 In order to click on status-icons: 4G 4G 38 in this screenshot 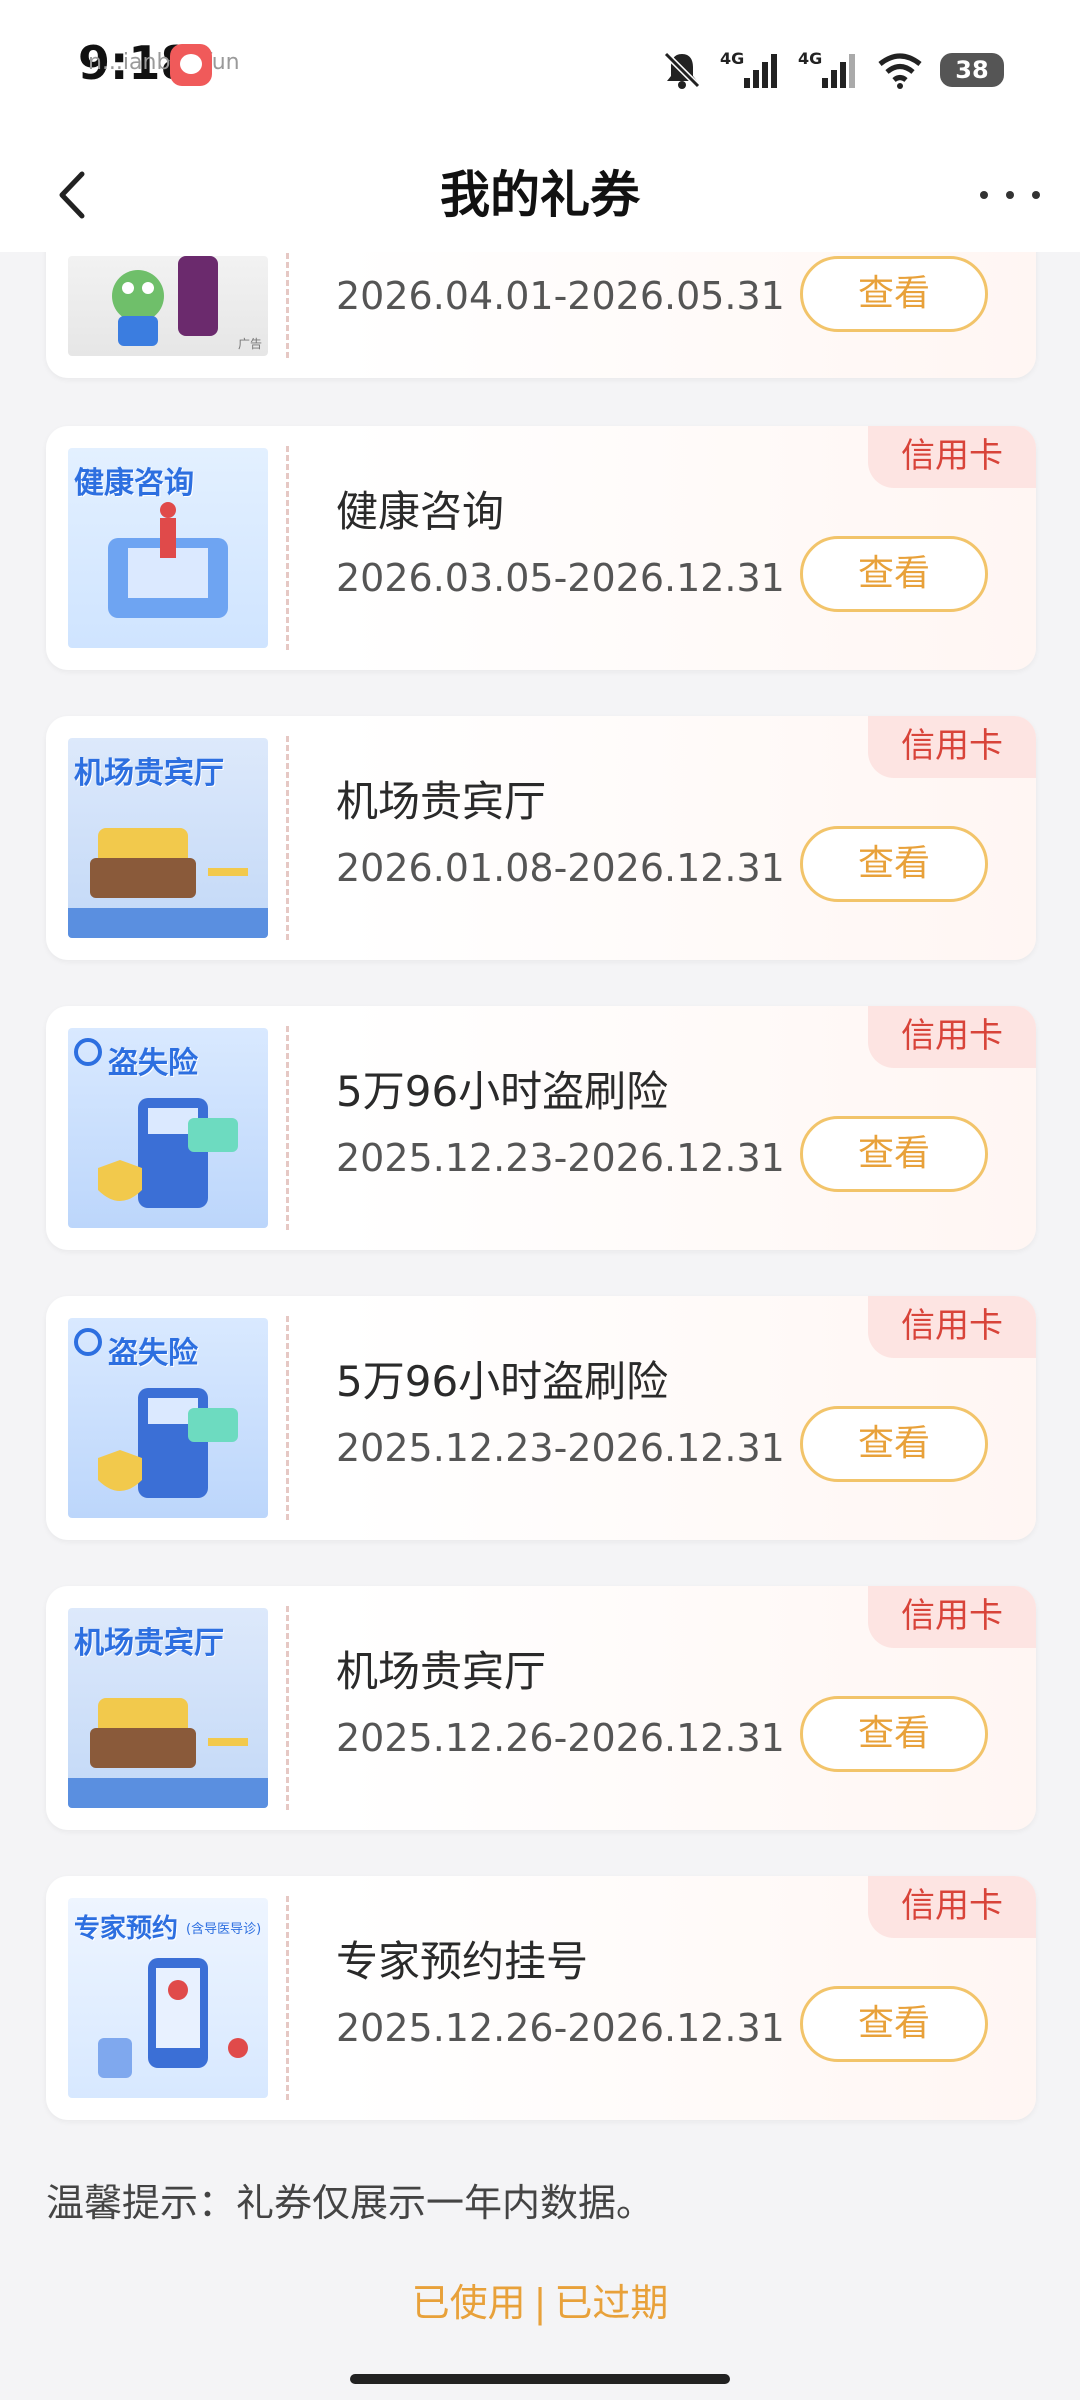, I will do `click(832, 70)`.